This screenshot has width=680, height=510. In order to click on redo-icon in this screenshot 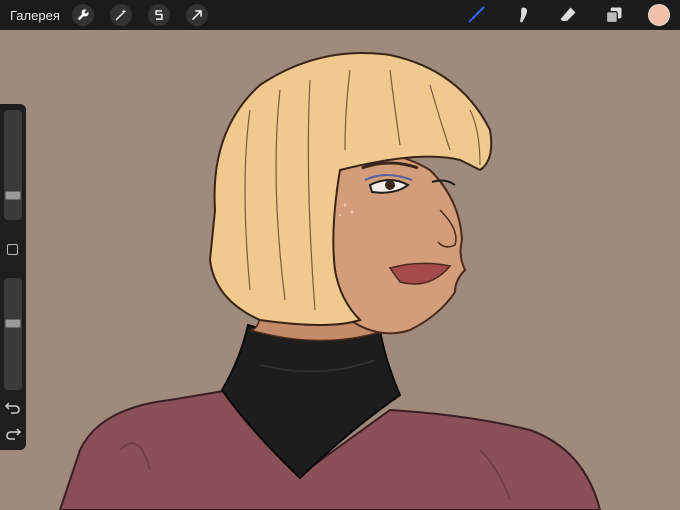, I will do `click(14, 434)`.